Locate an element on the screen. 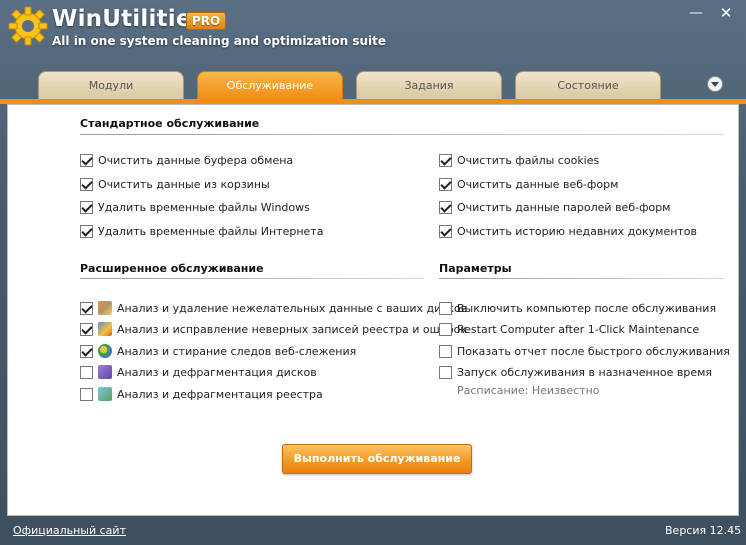 The image size is (746, 545). option-clear-web-forms: Очистить данные веб-форм is located at coordinates (528, 184).